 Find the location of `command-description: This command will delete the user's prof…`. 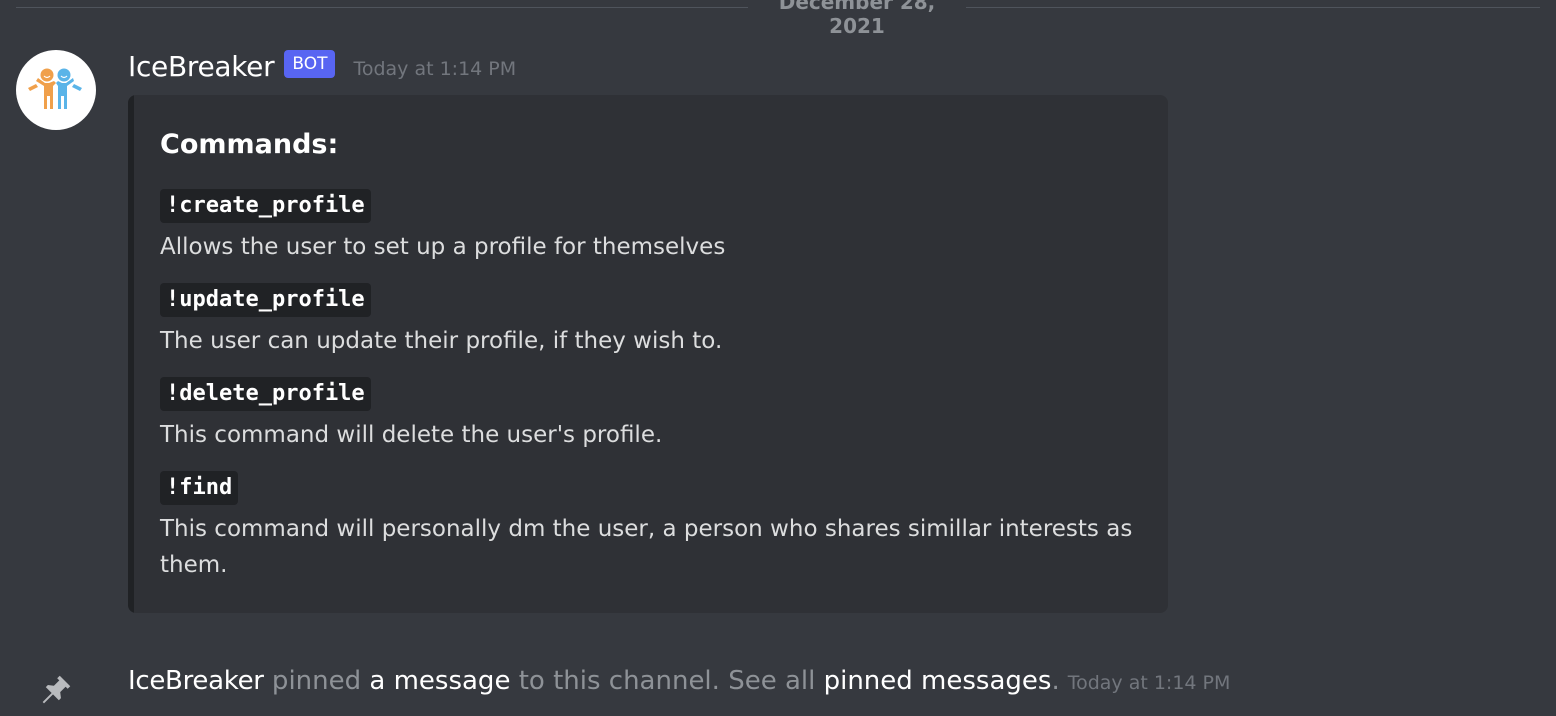

command-description: This command will delete the user's prof… is located at coordinates (411, 435).